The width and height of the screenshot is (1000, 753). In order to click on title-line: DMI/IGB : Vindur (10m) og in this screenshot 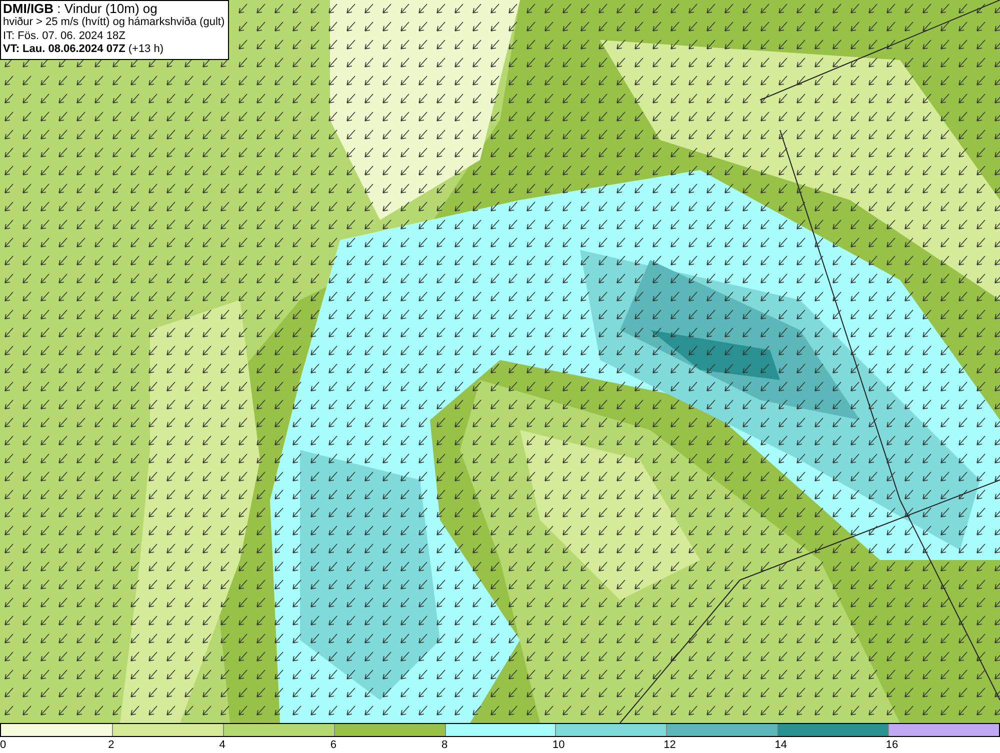, I will do `click(80, 9)`.